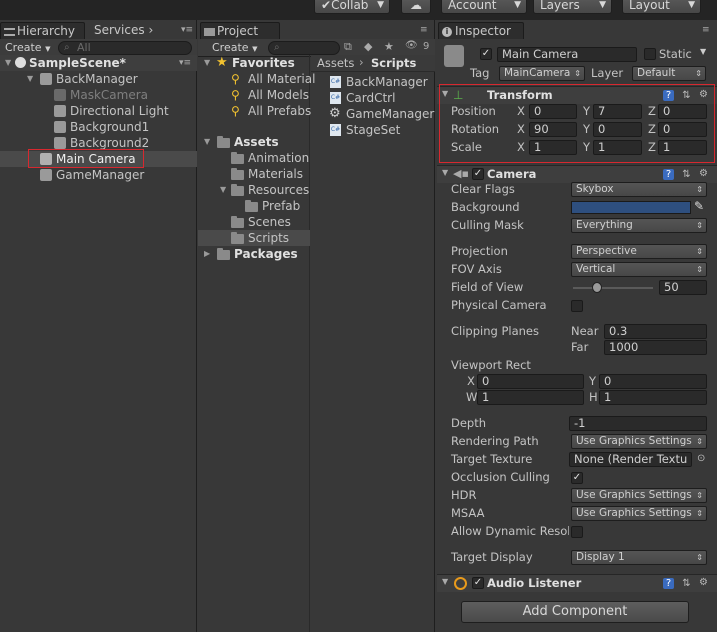  I want to click on camera-header: ▼ ◀▪ ✓ Camera ? ⇅ ⚙, so click(577, 174).